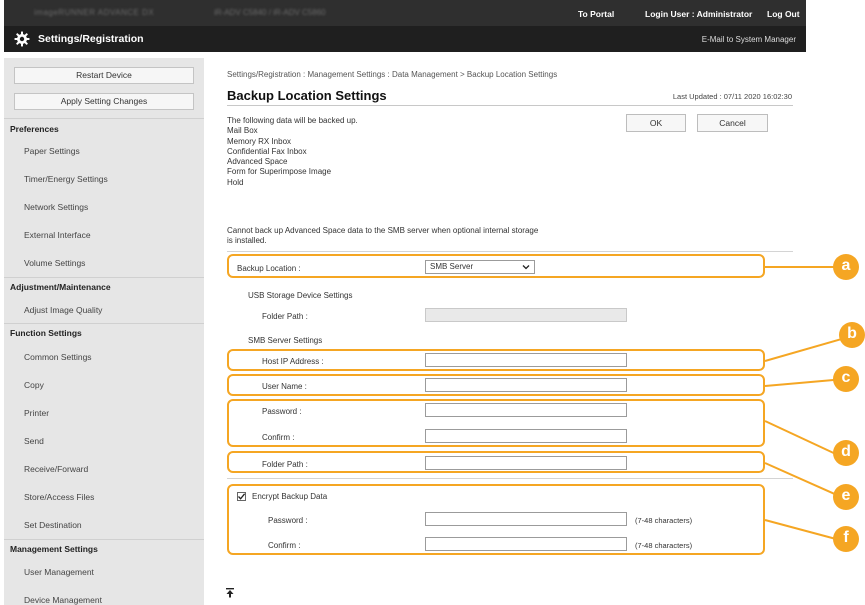  What do you see at coordinates (230, 593) in the screenshot?
I see `scroll-to-top-icon` at bounding box center [230, 593].